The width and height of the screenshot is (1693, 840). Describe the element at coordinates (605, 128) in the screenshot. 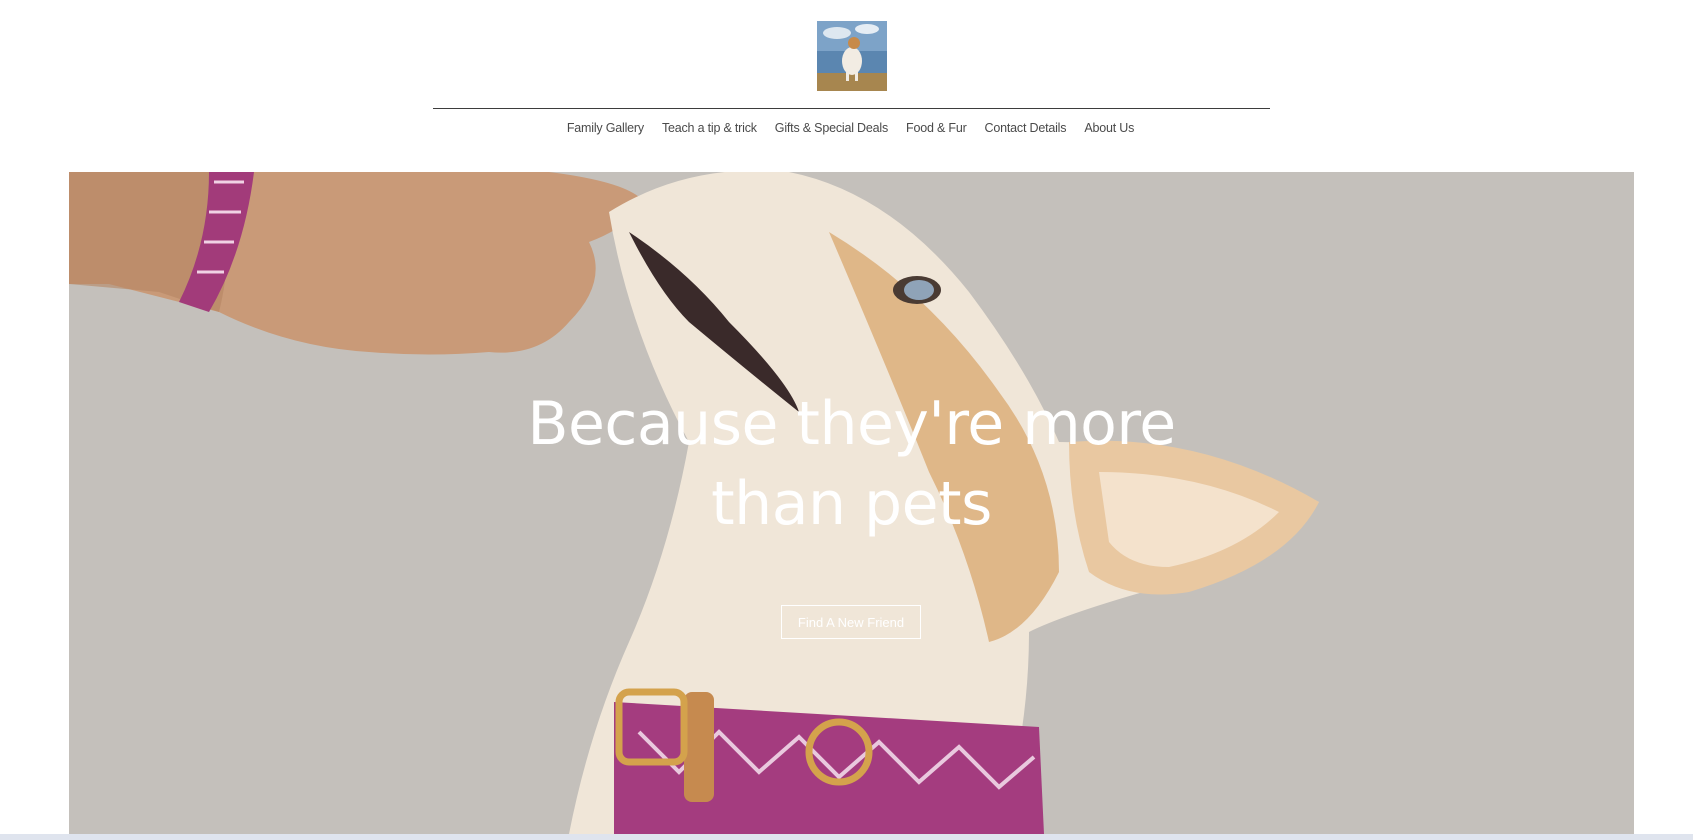

I see `nav-family-gallery: Family Gallery` at that location.